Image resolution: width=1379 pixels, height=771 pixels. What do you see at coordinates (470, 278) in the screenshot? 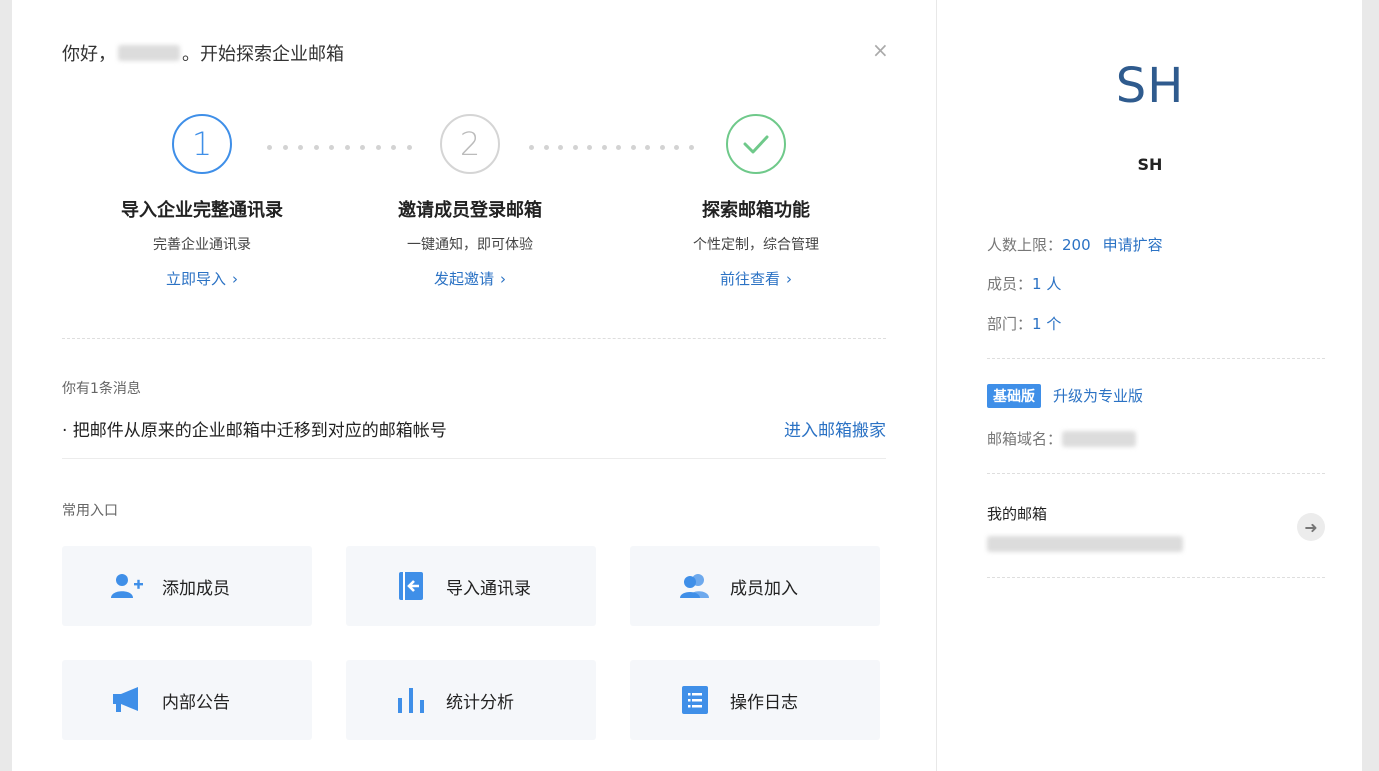
I see `send-invite-link: 发起邀请 ›` at bounding box center [470, 278].